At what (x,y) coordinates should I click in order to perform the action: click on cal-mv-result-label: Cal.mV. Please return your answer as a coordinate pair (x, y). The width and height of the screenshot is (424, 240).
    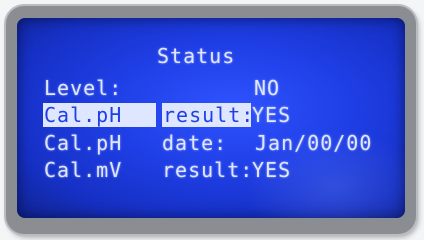
    Looking at the image, I should click on (83, 170).